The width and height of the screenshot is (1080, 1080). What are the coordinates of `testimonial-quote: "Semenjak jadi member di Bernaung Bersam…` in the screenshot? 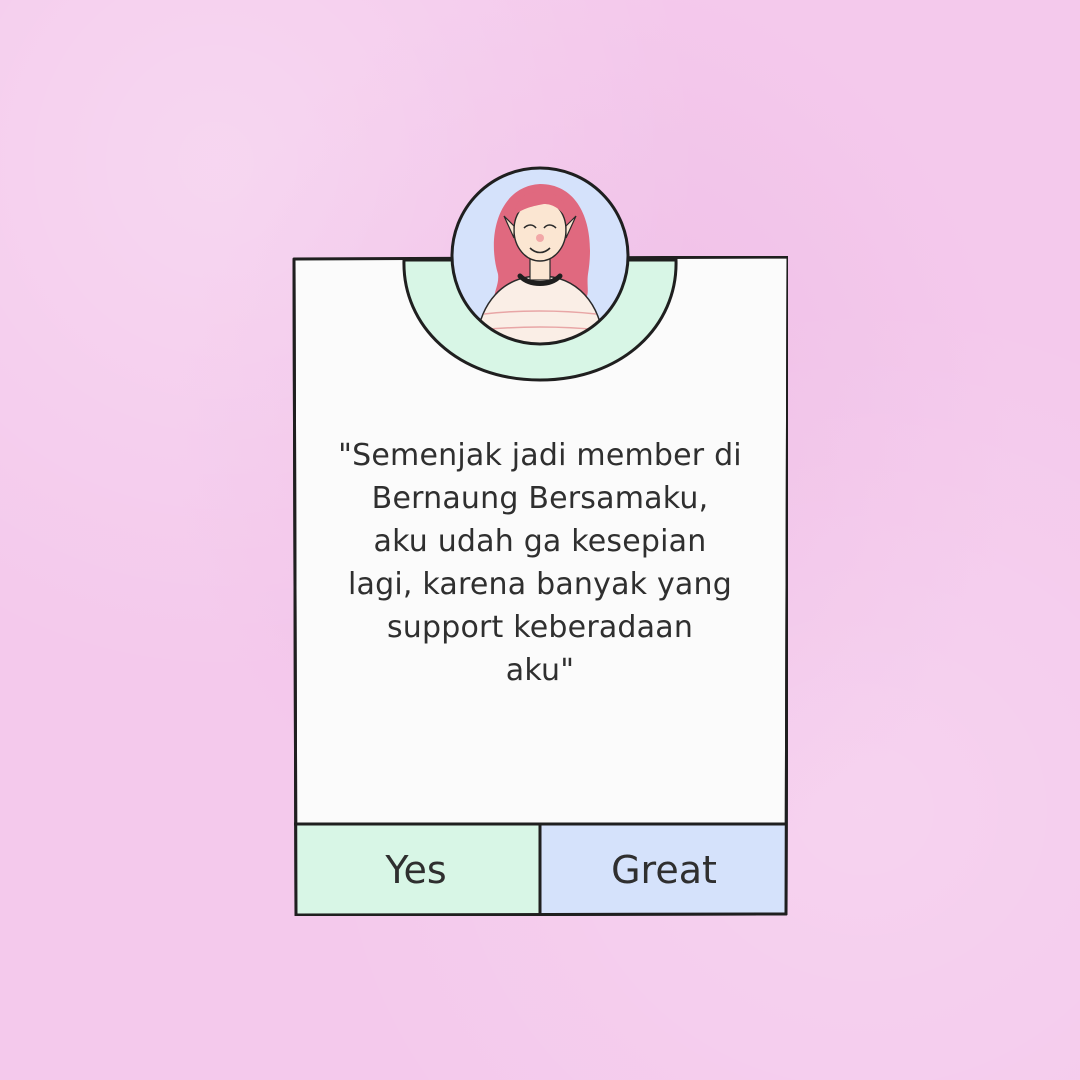 It's located at (540, 563).